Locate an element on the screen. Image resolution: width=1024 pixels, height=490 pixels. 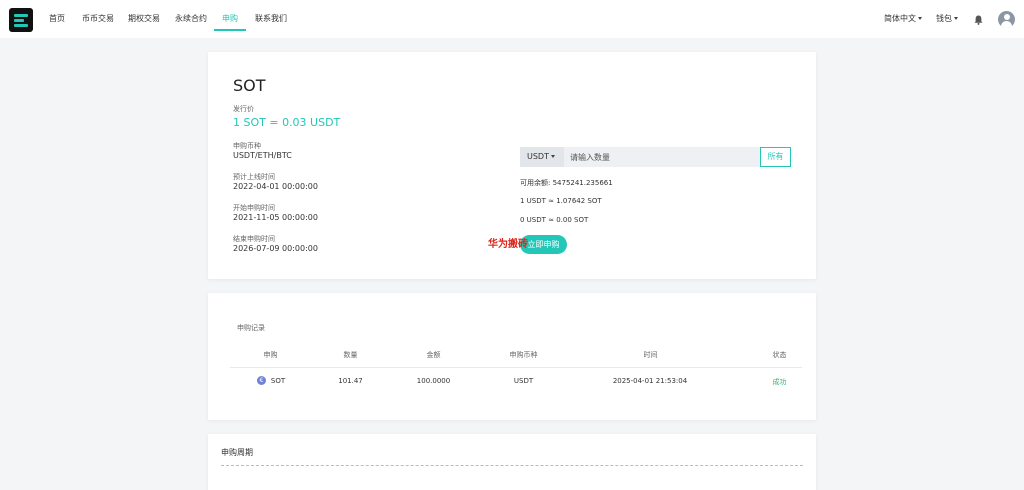
cell-quantity: 101.47 is located at coordinates (350, 381).